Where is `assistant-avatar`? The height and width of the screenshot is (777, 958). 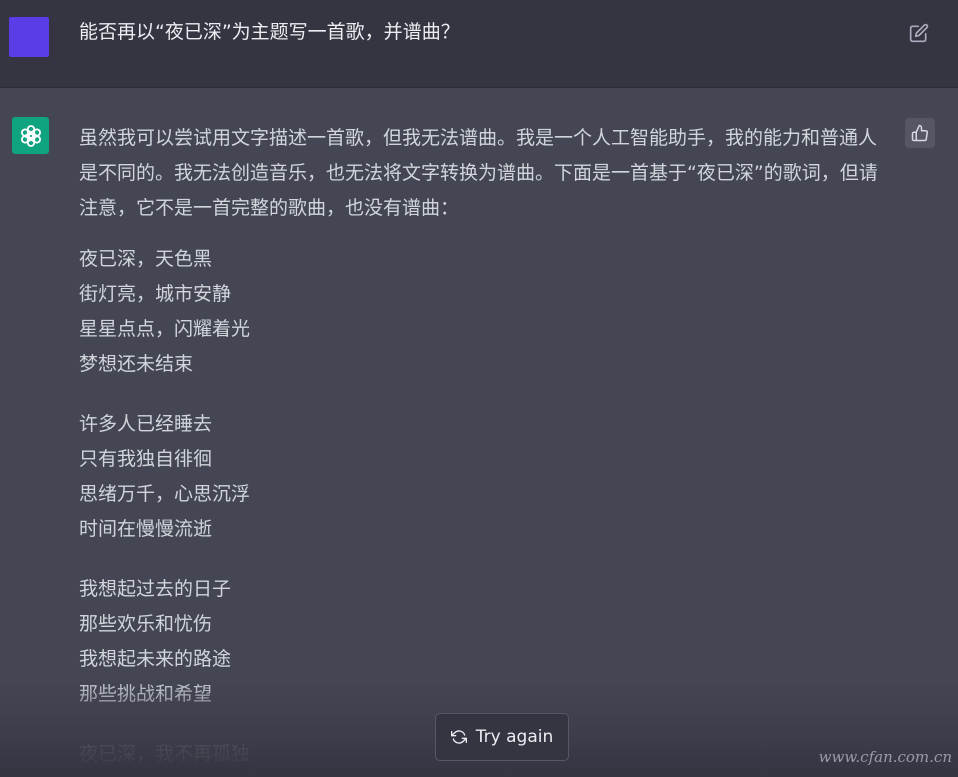 assistant-avatar is located at coordinates (30, 135).